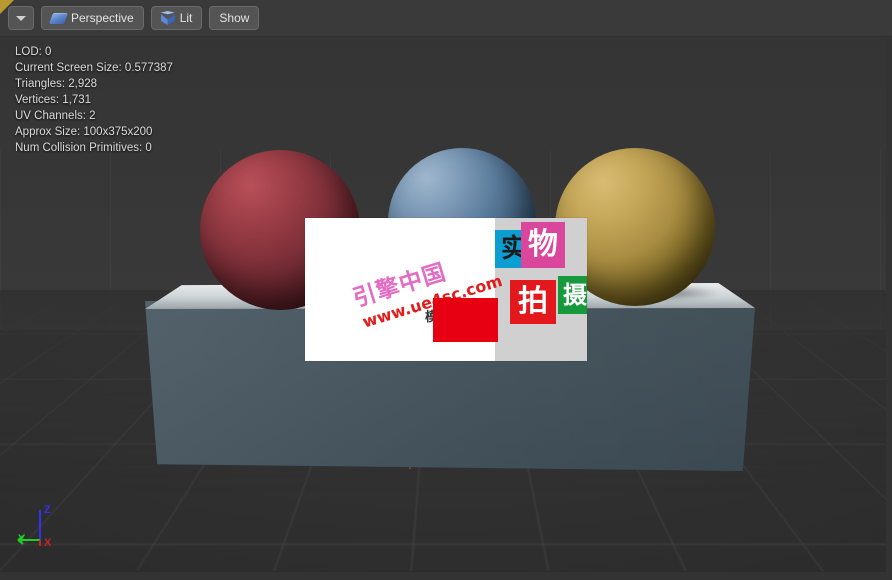 The width and height of the screenshot is (892, 580). Describe the element at coordinates (575, 295) in the screenshot. I see `watermark-tile-she-char: 摄` at that location.